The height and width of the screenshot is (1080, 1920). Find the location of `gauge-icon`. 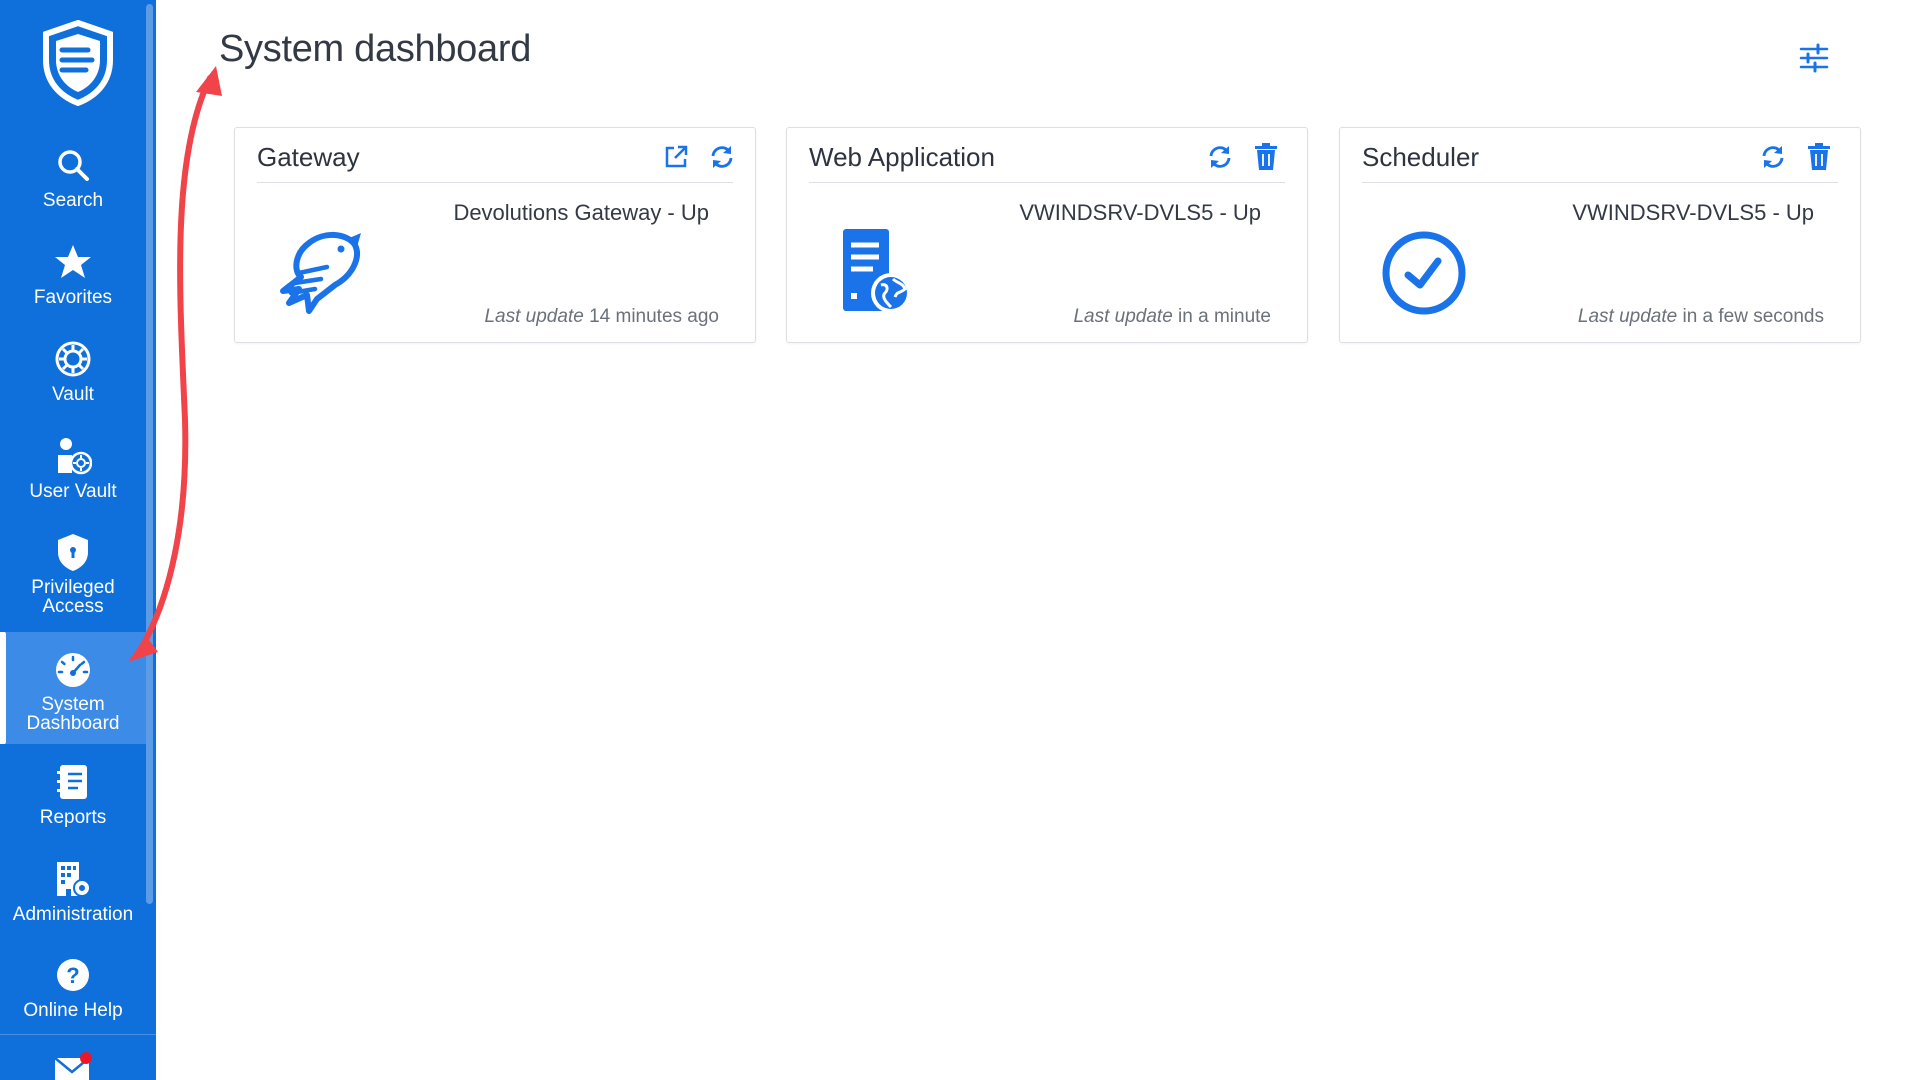

gauge-icon is located at coordinates (73, 669).